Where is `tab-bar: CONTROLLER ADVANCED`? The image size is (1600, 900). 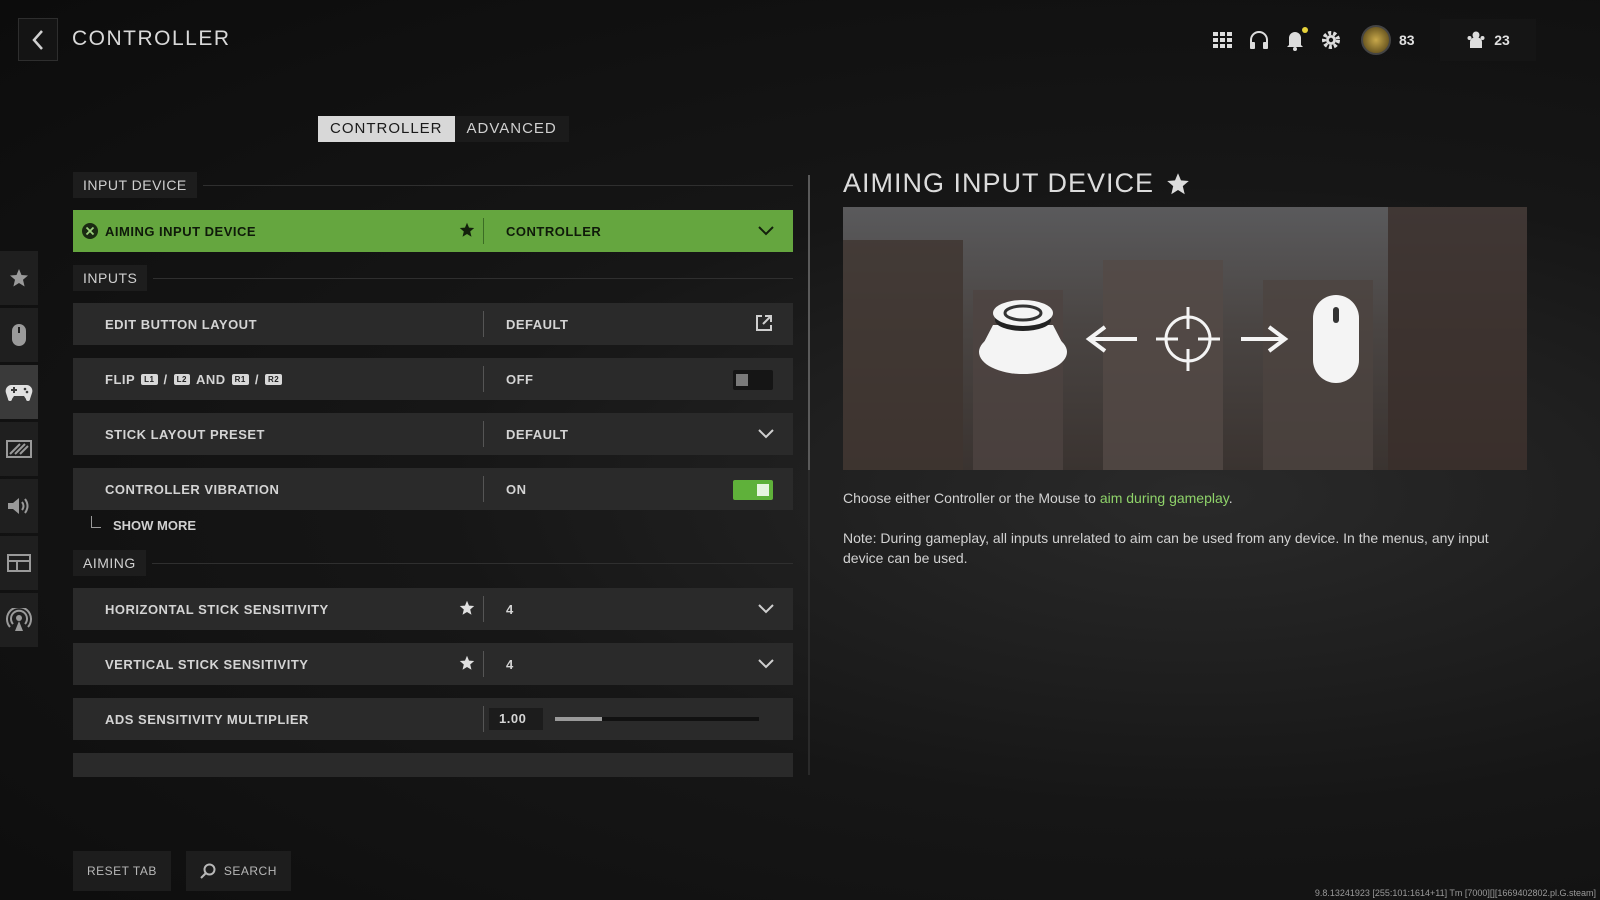
tab-bar: CONTROLLER ADVANCED is located at coordinates (443, 129).